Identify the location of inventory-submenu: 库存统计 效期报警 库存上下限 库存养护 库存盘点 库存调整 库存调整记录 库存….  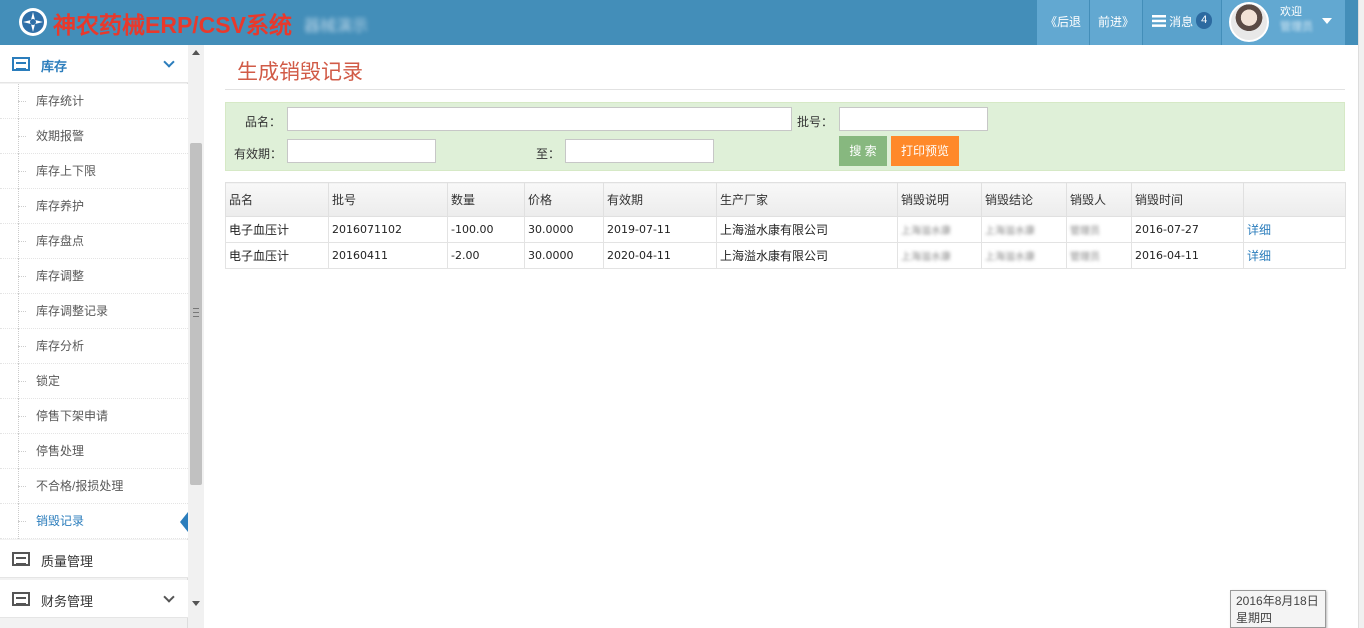
(94, 311).